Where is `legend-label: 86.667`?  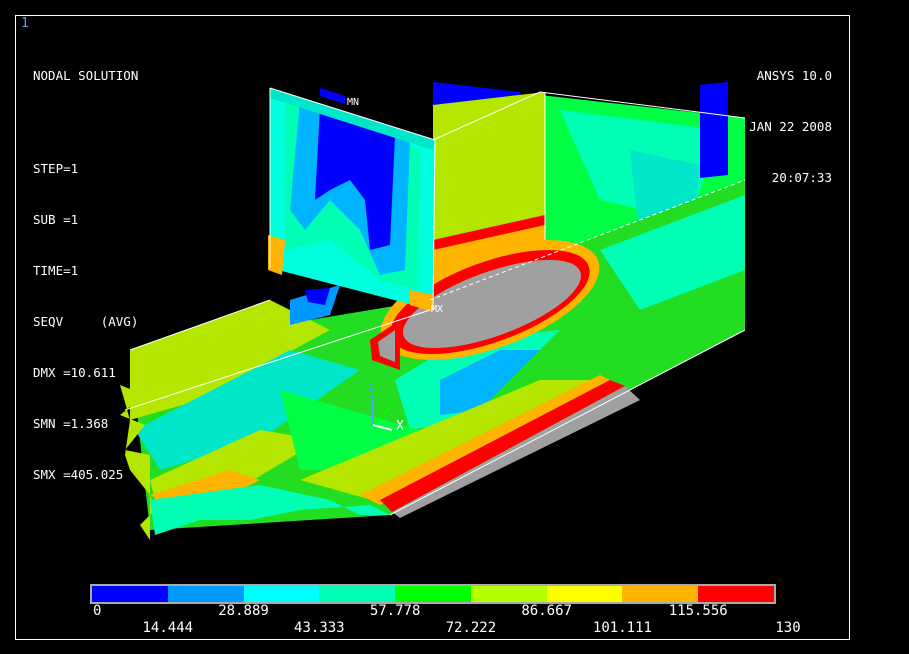 legend-label: 86.667 is located at coordinates (546, 611).